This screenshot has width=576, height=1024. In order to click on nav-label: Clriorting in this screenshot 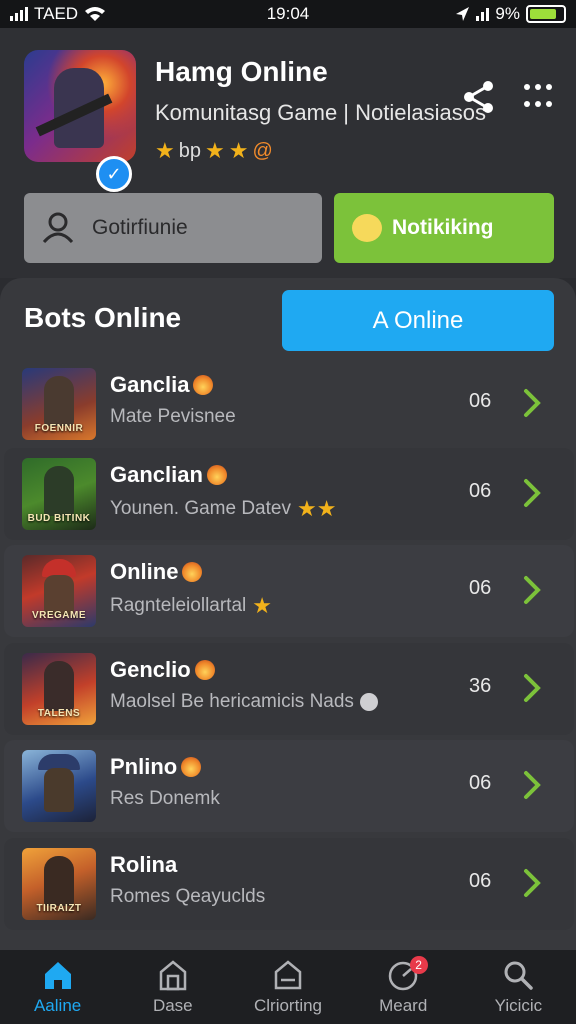, I will do `click(288, 1005)`.